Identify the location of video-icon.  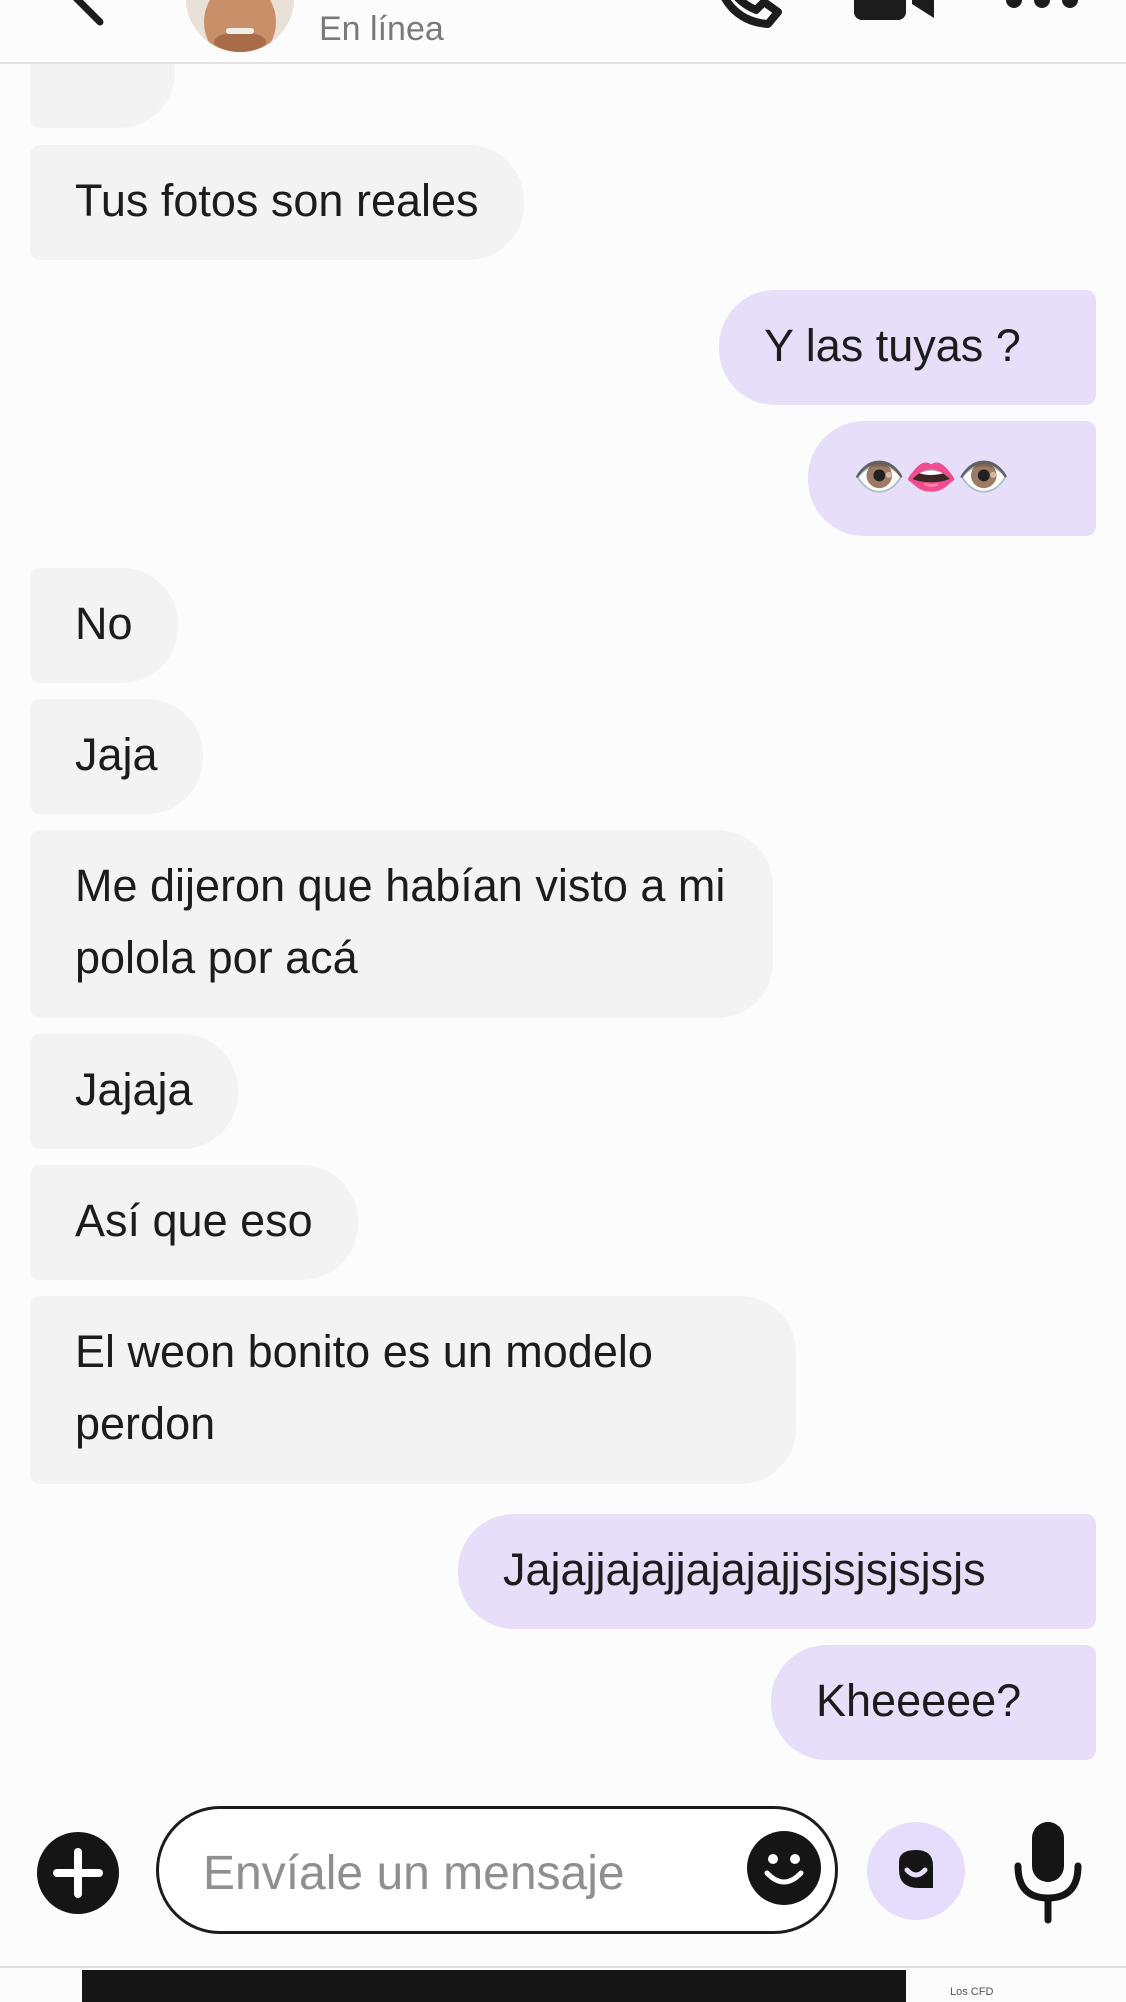
(894, 10).